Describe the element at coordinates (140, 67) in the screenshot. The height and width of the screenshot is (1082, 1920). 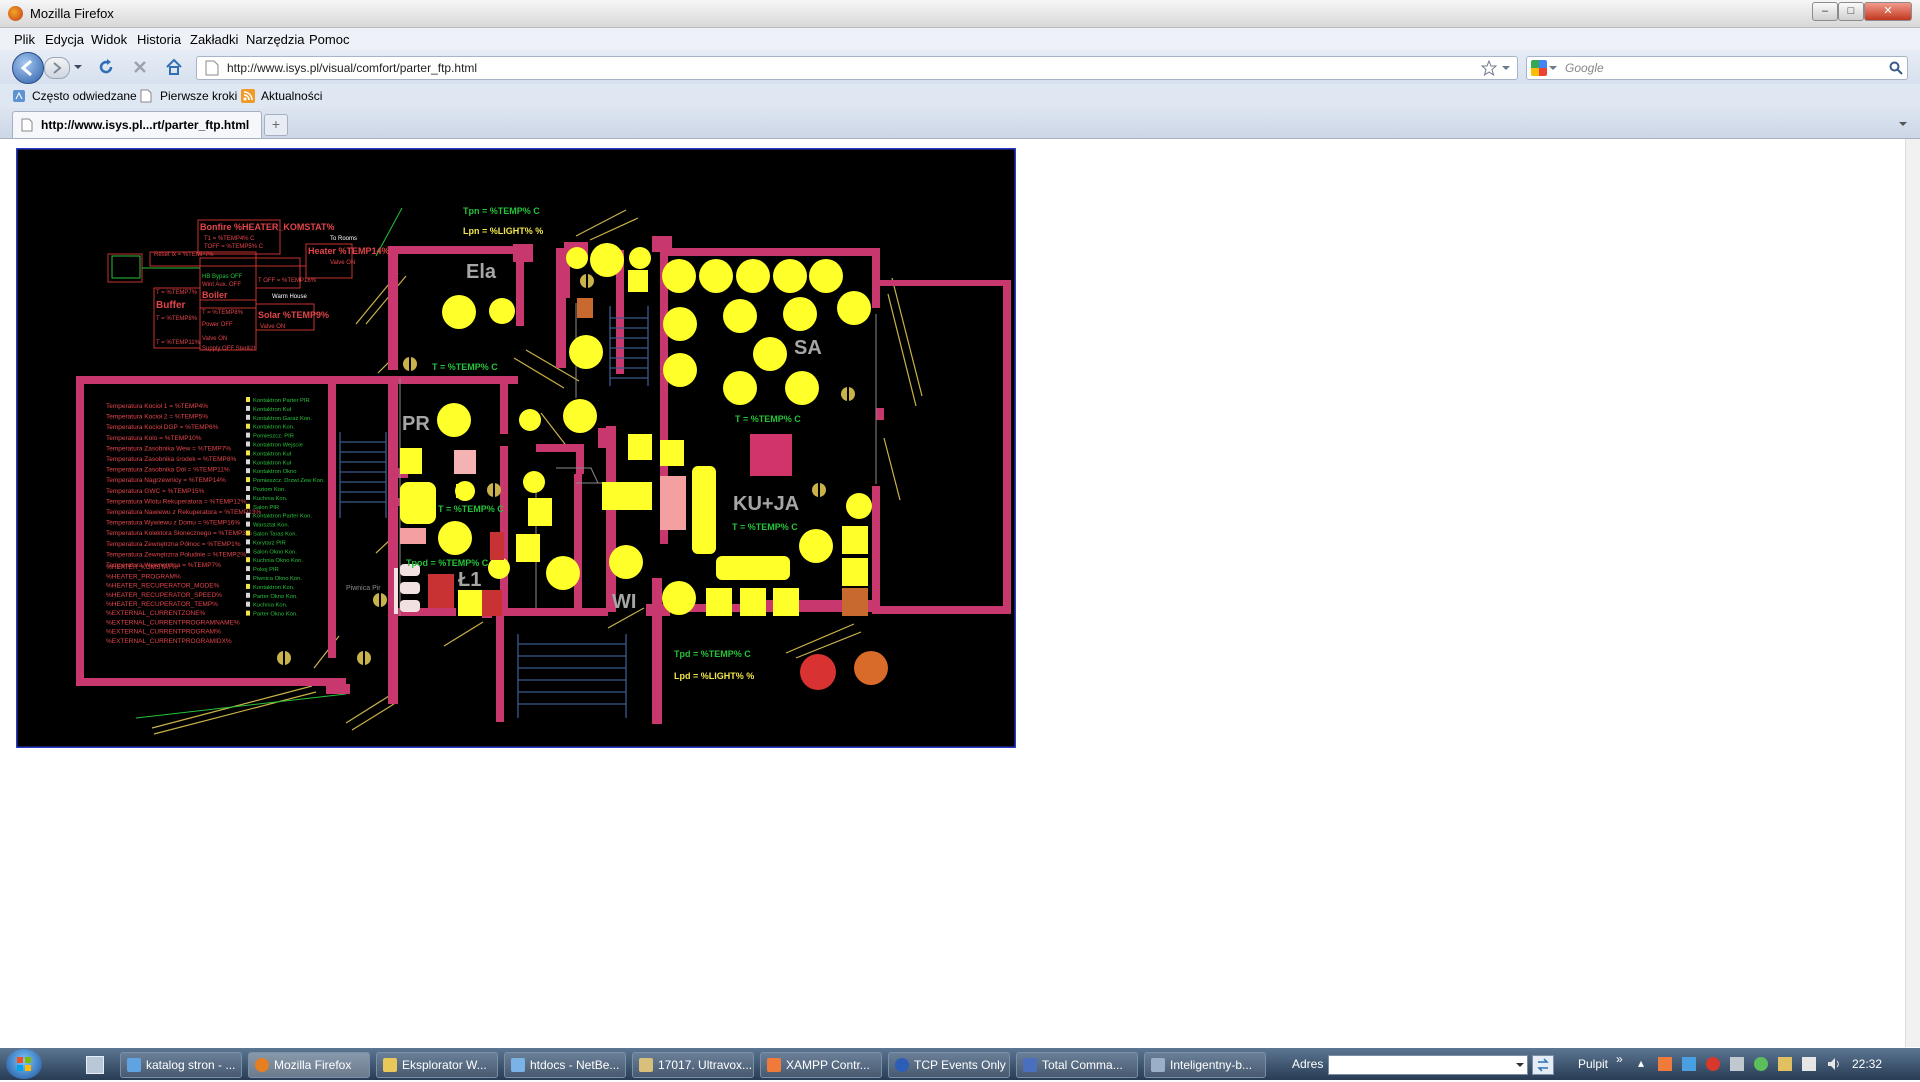
I see `stop-button` at that location.